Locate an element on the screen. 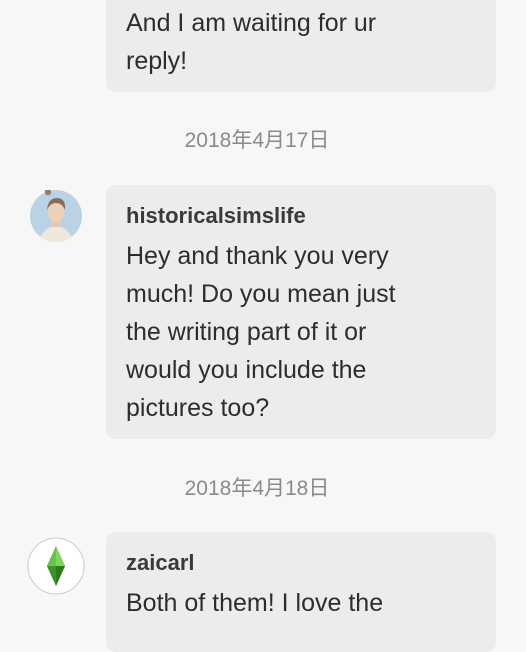 This screenshot has height=652, width=526. date-separator: 2018年4月17日 is located at coordinates (257, 140).